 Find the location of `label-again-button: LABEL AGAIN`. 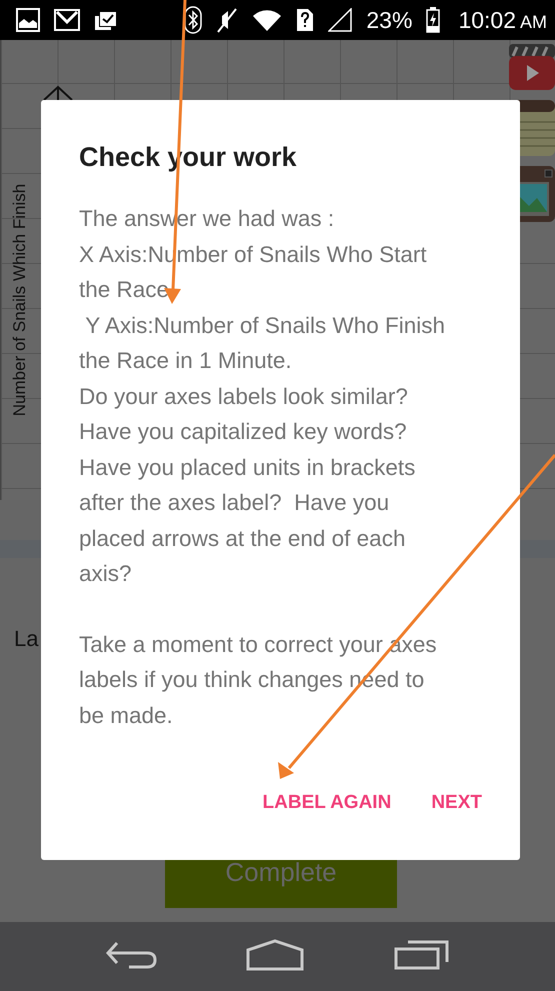

label-again-button: LABEL AGAIN is located at coordinates (327, 803).